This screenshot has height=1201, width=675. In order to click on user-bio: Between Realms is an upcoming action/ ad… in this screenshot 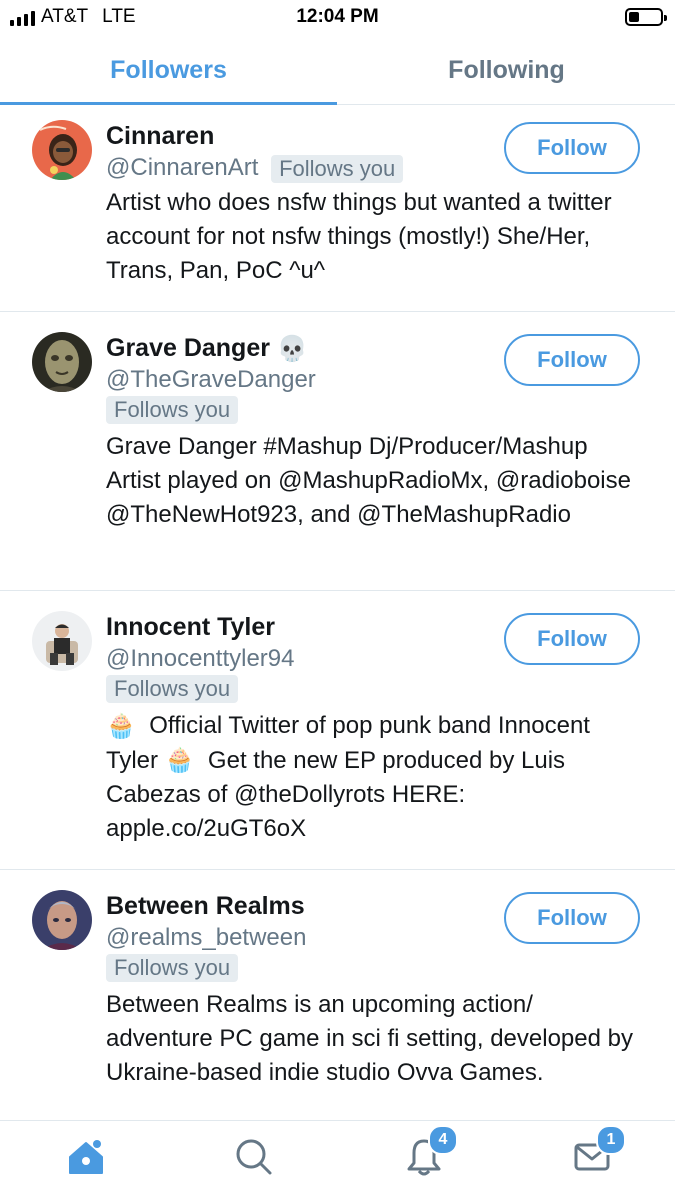, I will do `click(369, 1038)`.